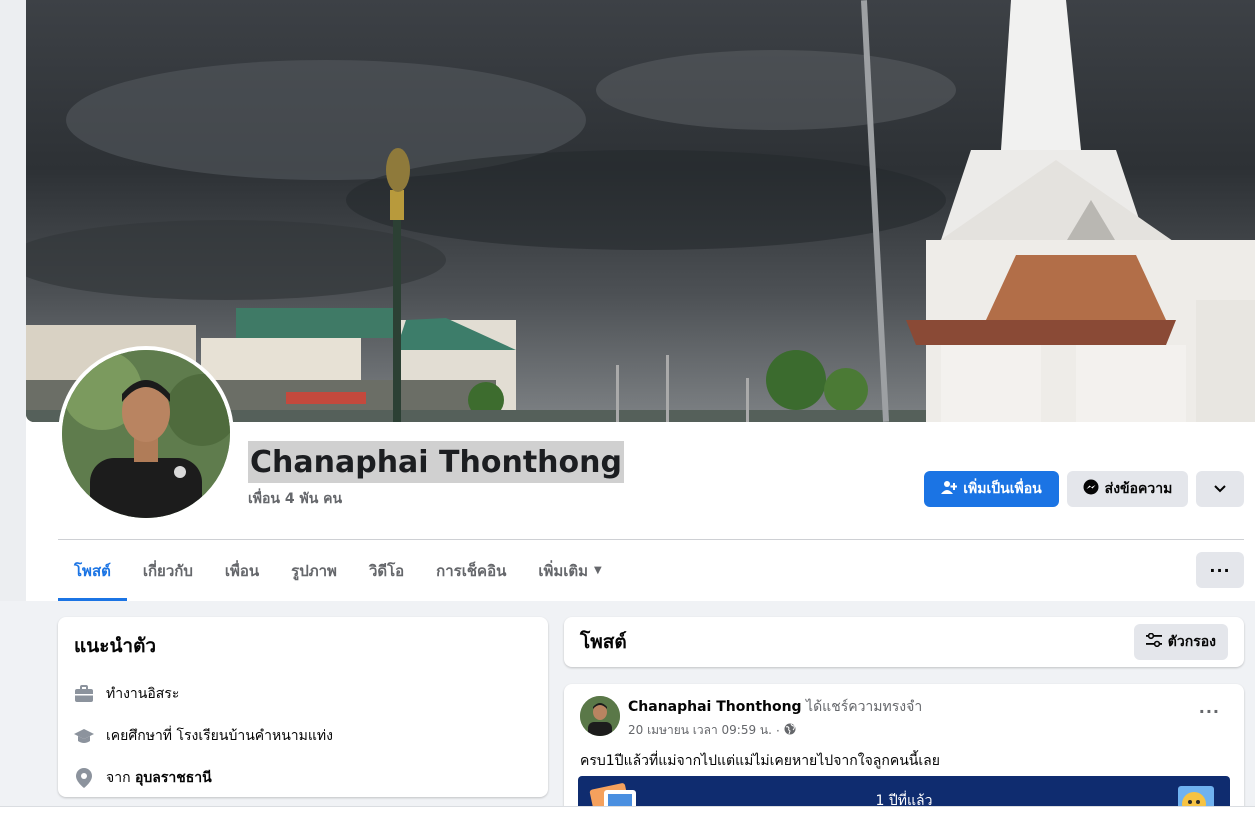  What do you see at coordinates (168, 570) in the screenshot?
I see `tab-about: เกี่ยวกับ` at bounding box center [168, 570].